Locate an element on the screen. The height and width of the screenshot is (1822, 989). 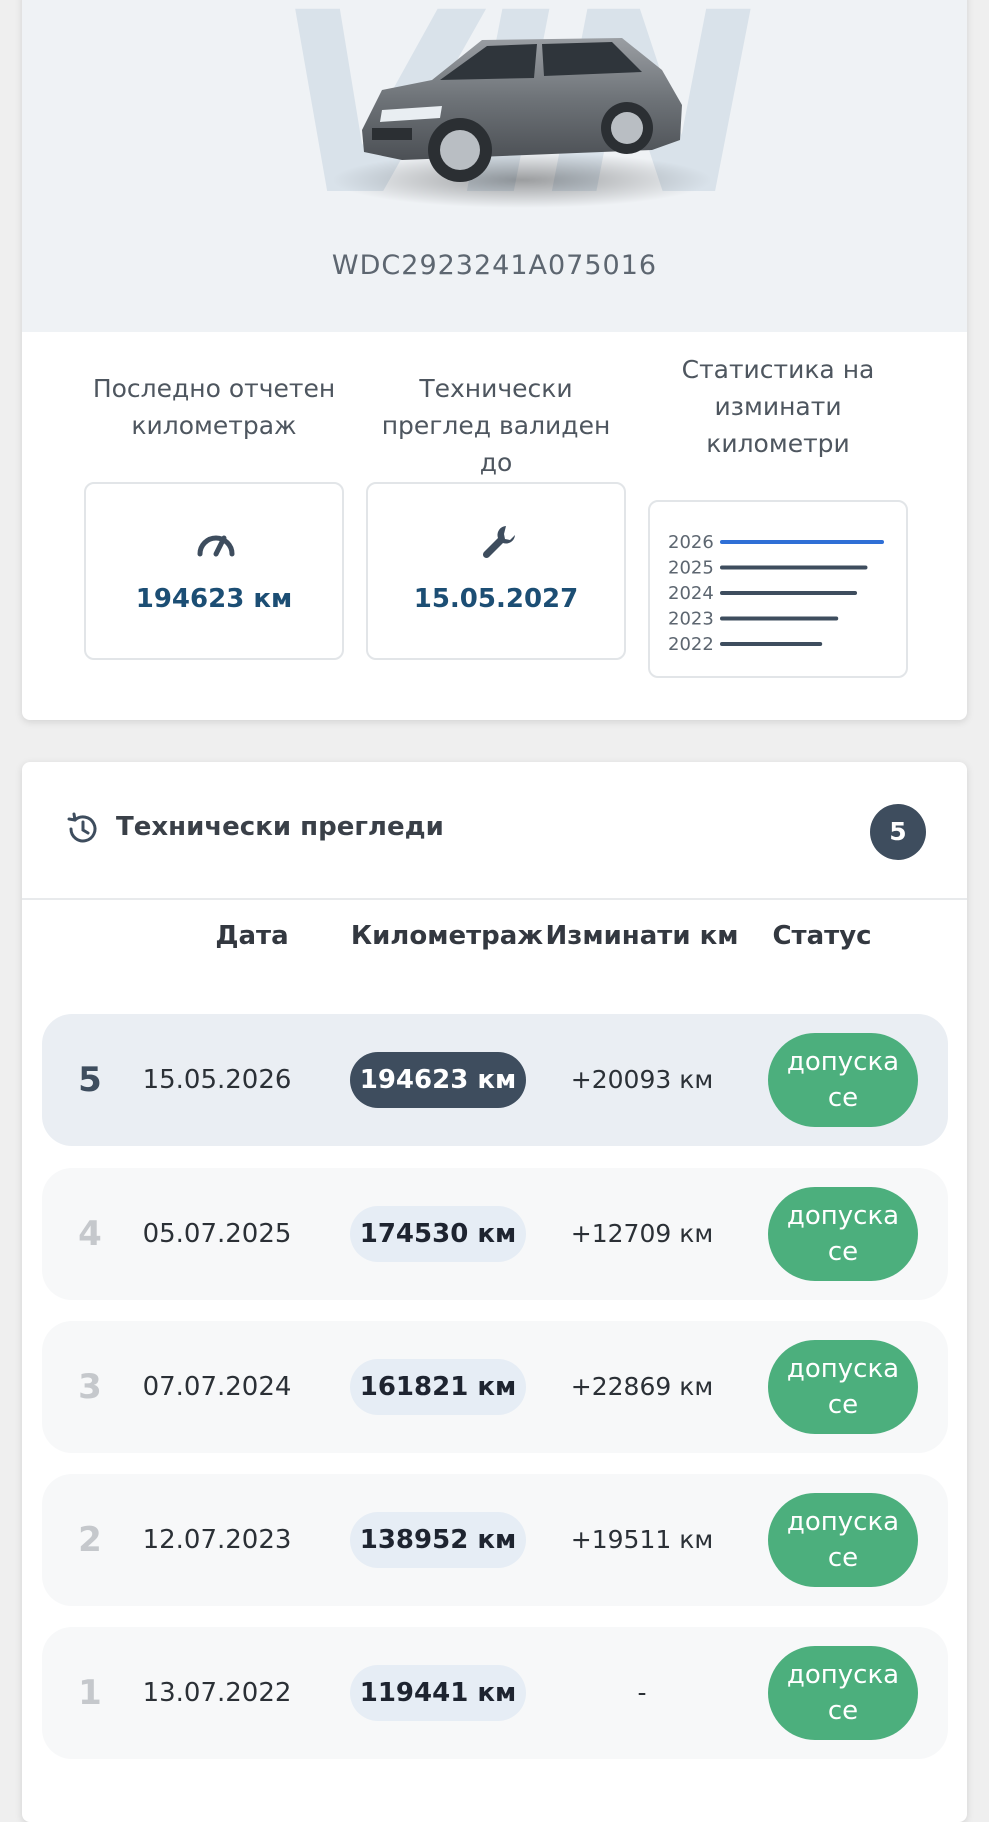
row-delta: +12709 км is located at coordinates (642, 1233).